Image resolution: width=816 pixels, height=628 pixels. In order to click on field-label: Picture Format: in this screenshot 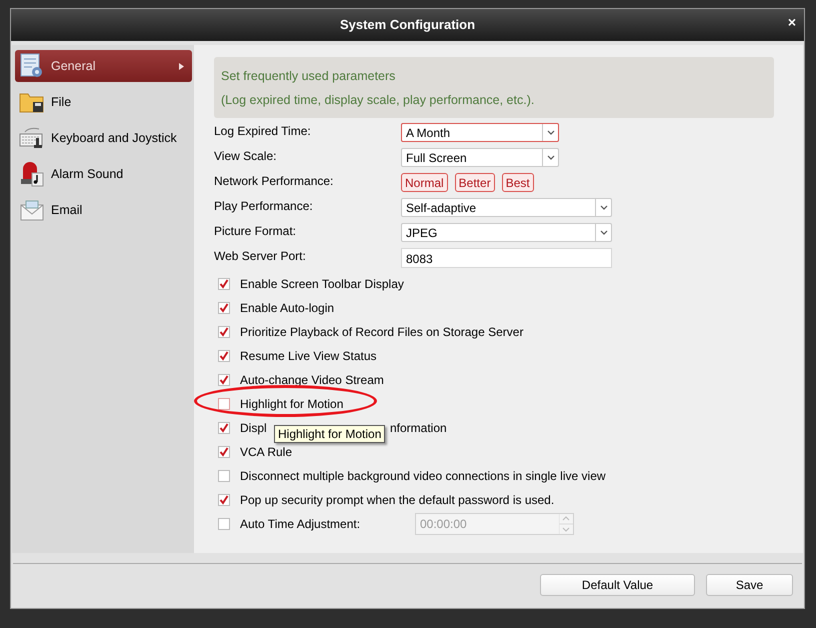, I will do `click(256, 231)`.